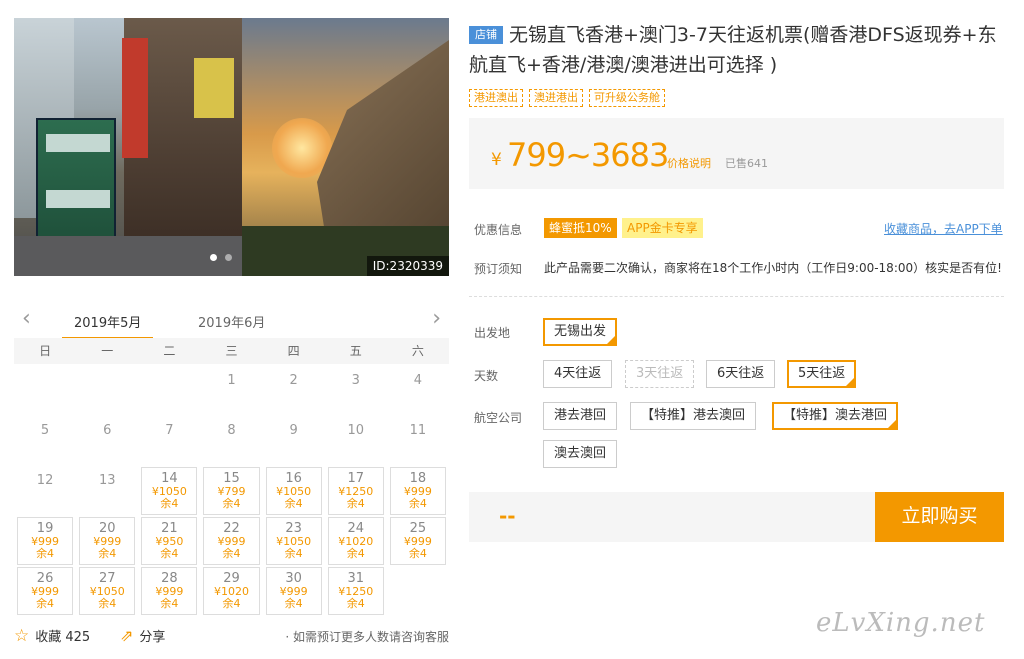  What do you see at coordinates (693, 416) in the screenshot?
I see `option-route-hk-mo: 【特推】港去澳回` at bounding box center [693, 416].